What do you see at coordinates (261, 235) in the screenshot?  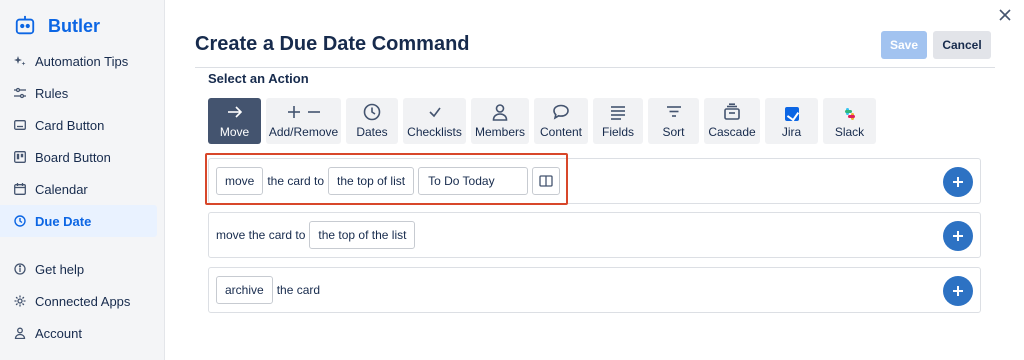 I see `row-text: move the card to` at bounding box center [261, 235].